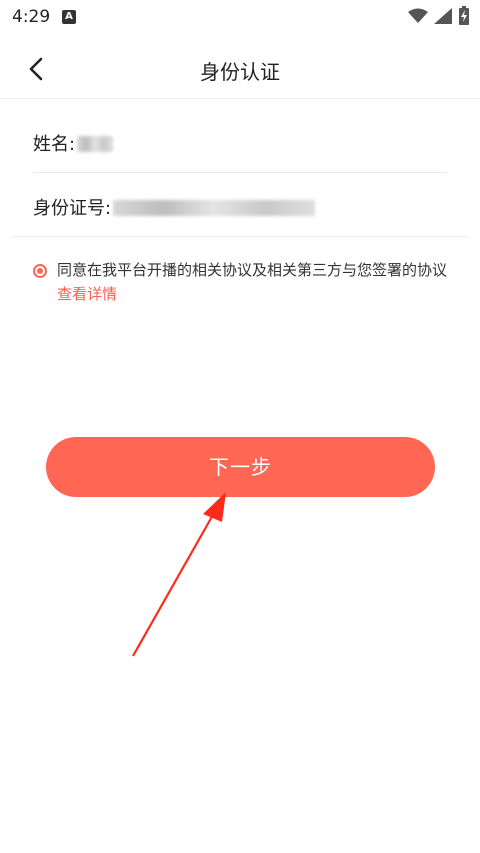  What do you see at coordinates (240, 467) in the screenshot?
I see `next-step-button: 下一步` at bounding box center [240, 467].